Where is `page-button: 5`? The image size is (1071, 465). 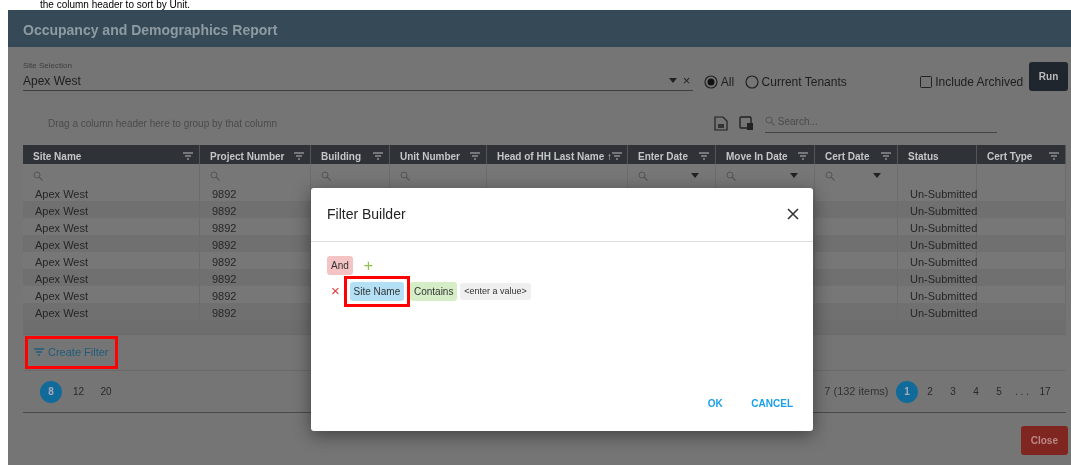
page-button: 5 is located at coordinates (999, 391).